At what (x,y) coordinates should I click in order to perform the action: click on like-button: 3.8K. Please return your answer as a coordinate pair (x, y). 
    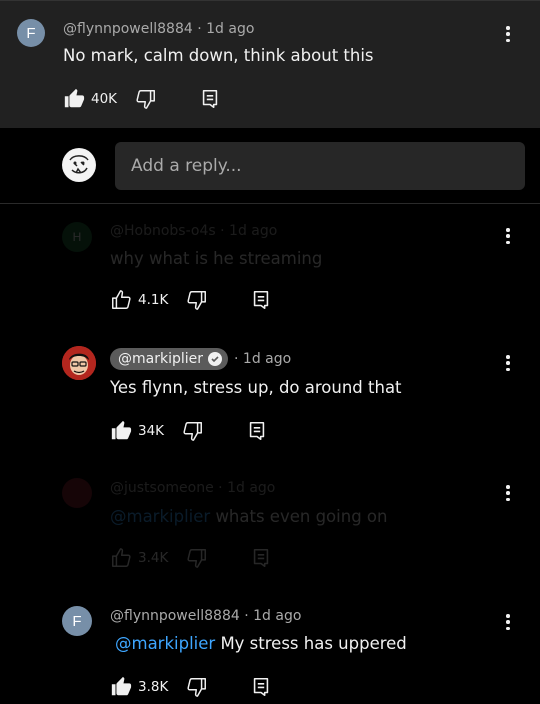
    Looking at the image, I should click on (139, 687).